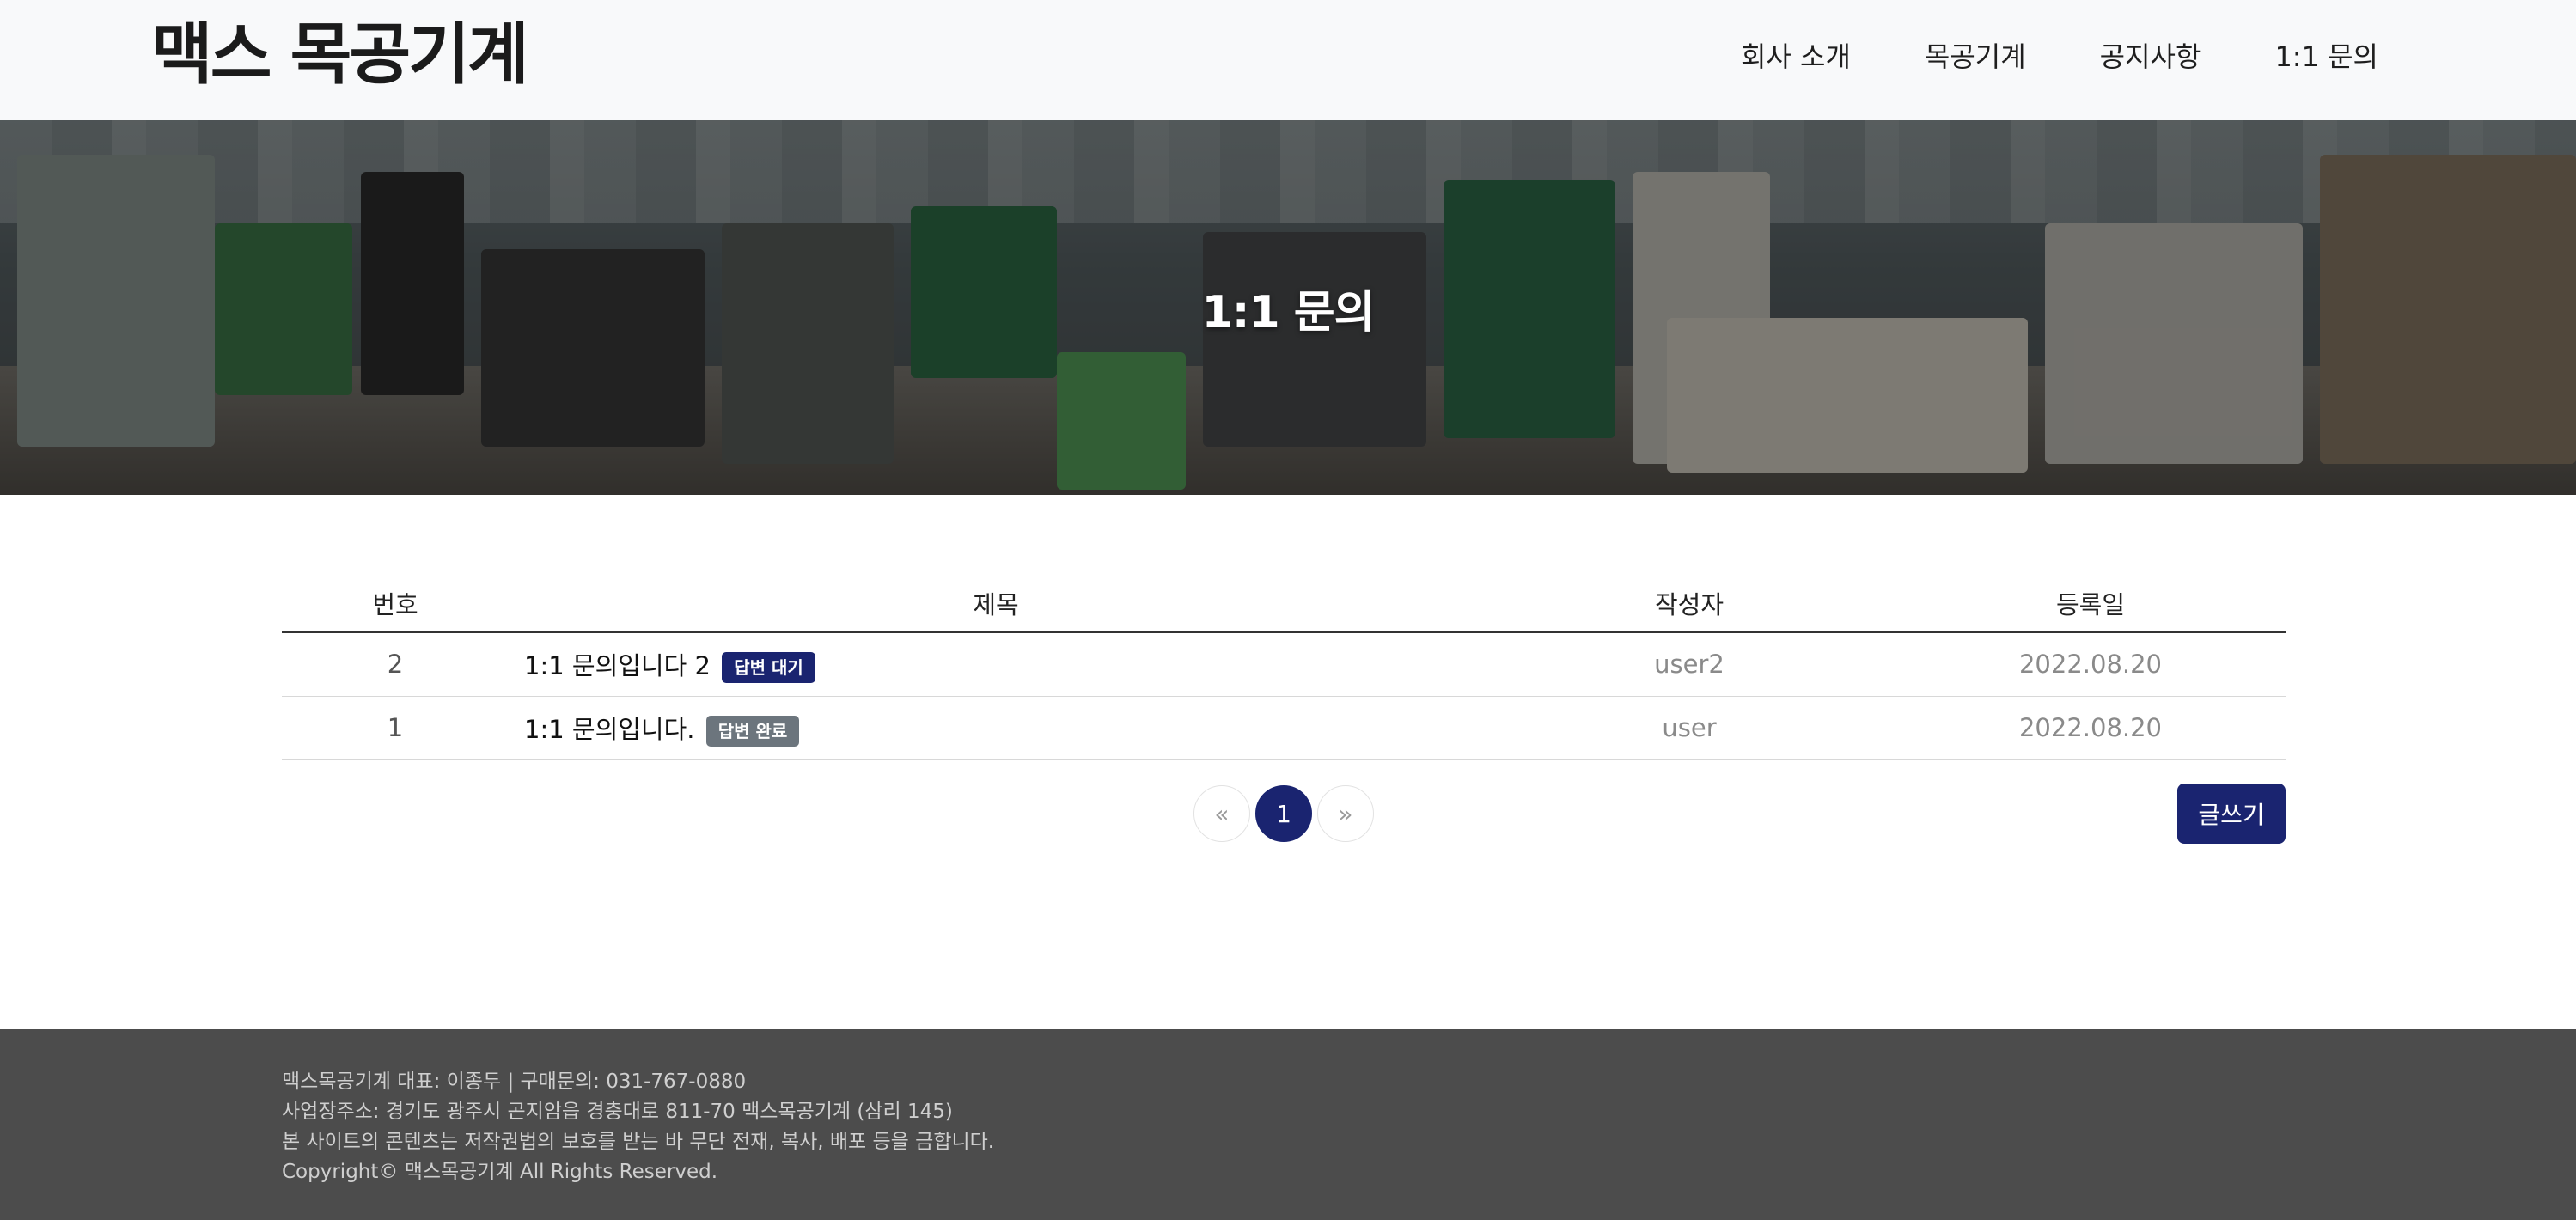  Describe the element at coordinates (1345, 813) in the screenshot. I see `pagination-next-button: »` at that location.